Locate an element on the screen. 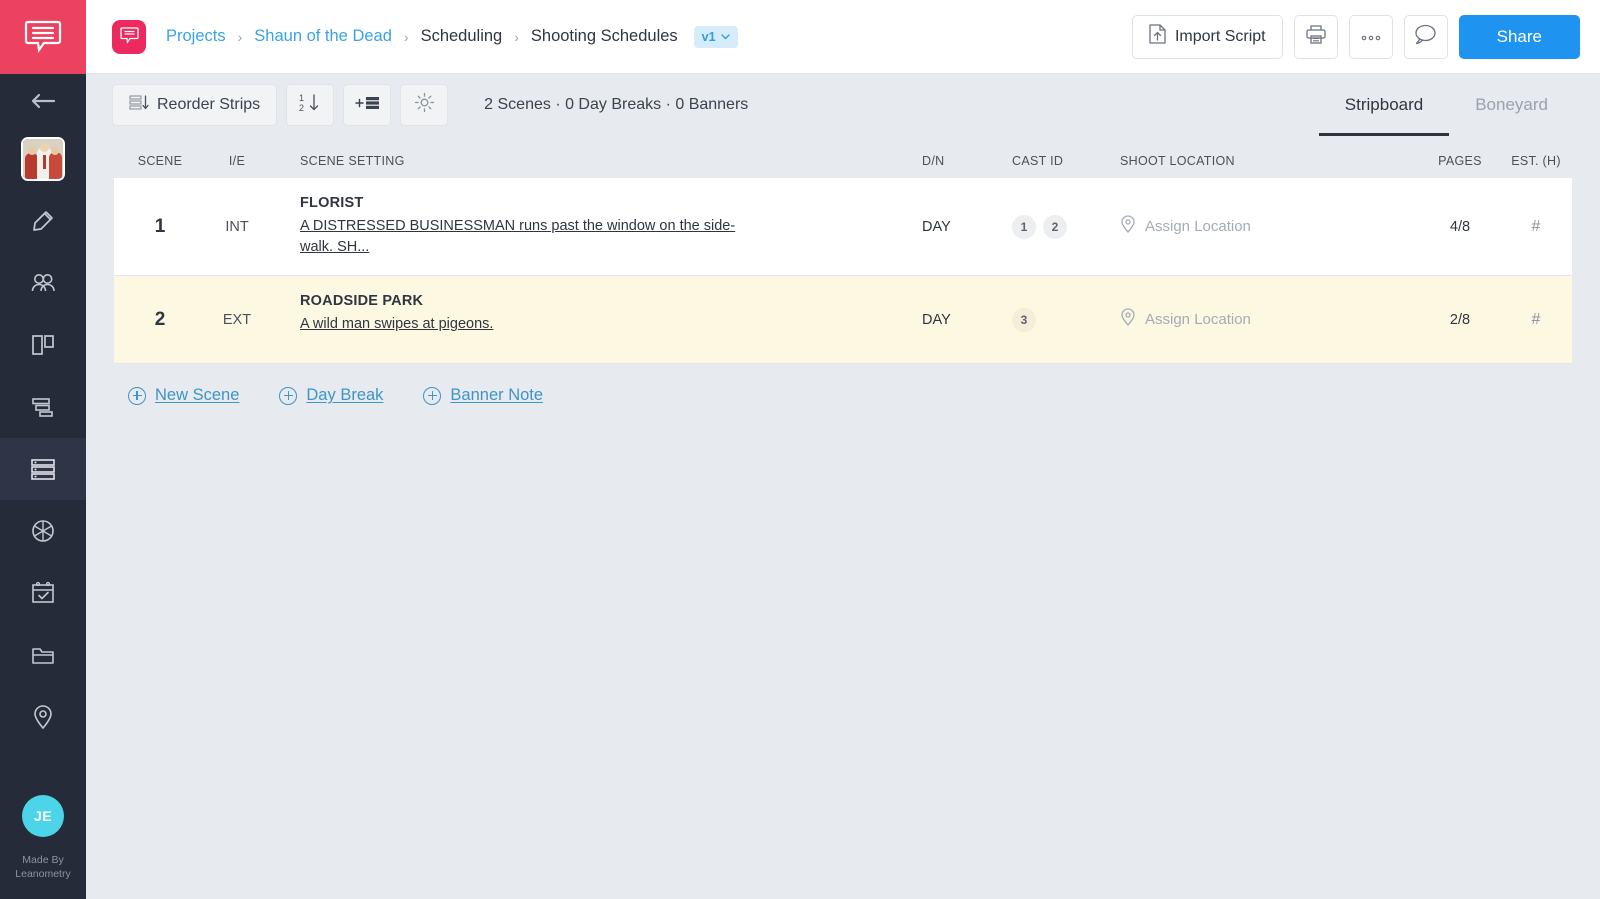  app-logo is located at coordinates (43, 37).